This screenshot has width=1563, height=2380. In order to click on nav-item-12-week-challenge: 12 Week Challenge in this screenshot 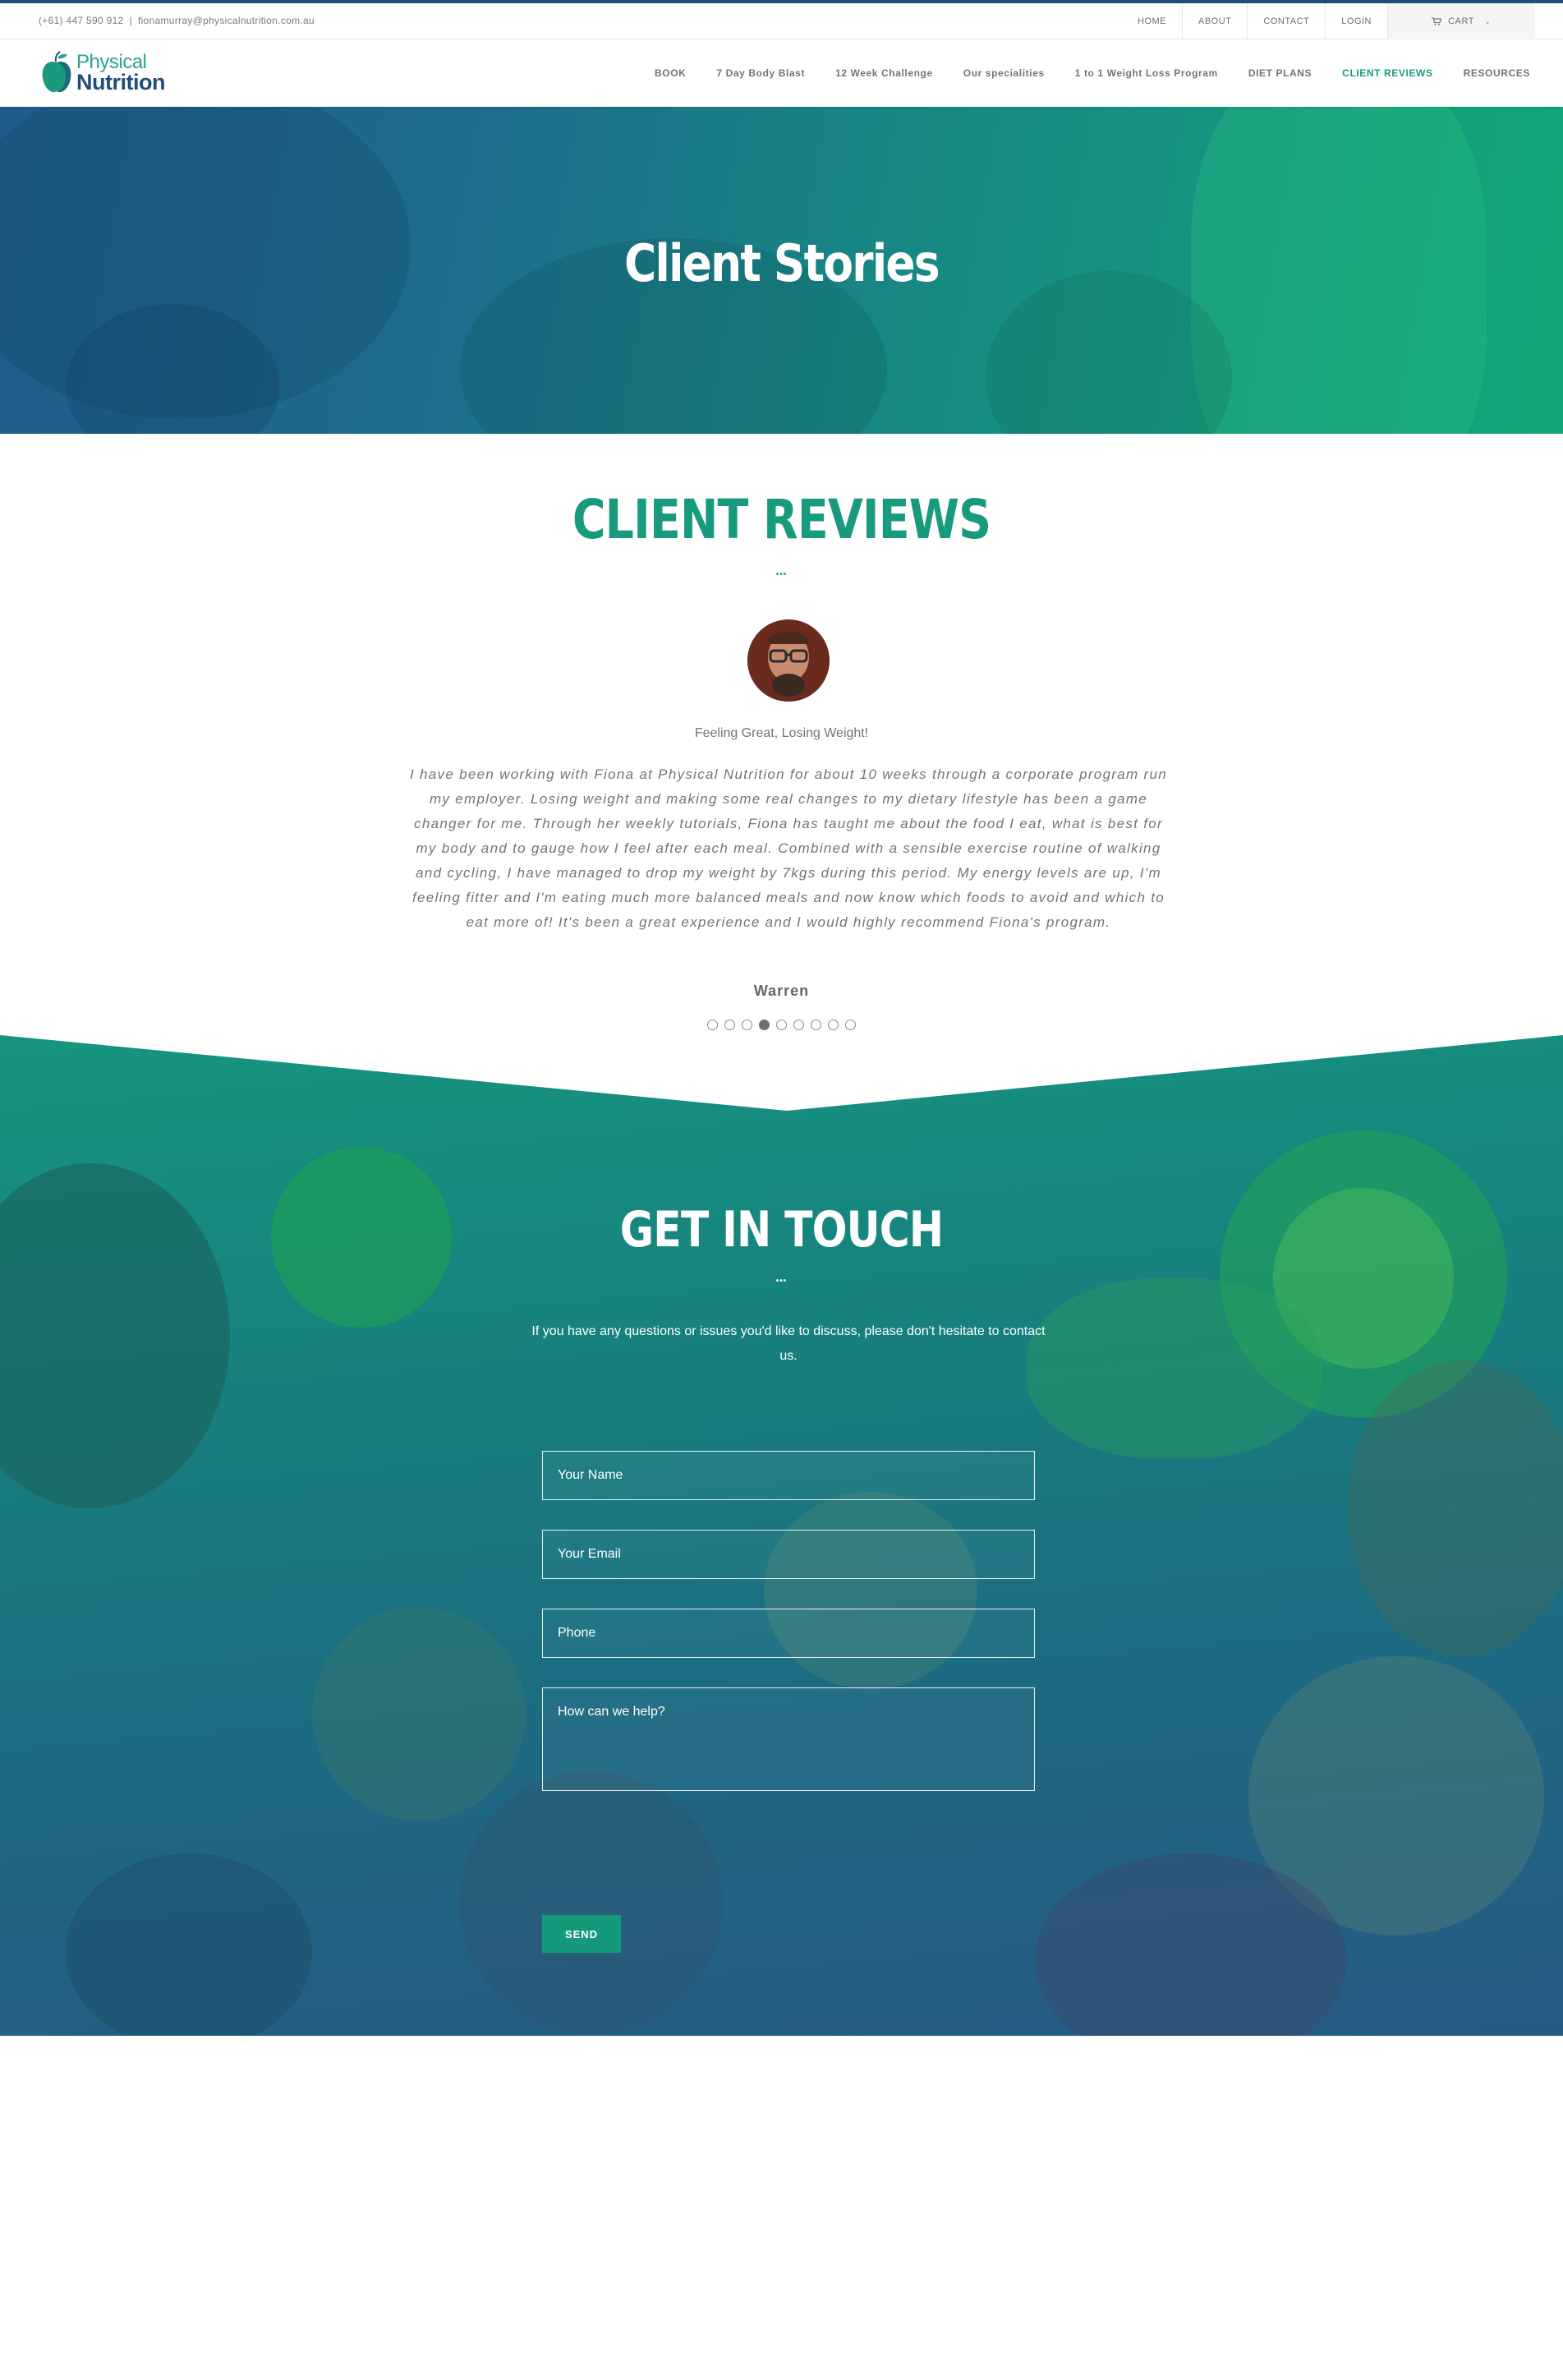, I will do `click(884, 73)`.